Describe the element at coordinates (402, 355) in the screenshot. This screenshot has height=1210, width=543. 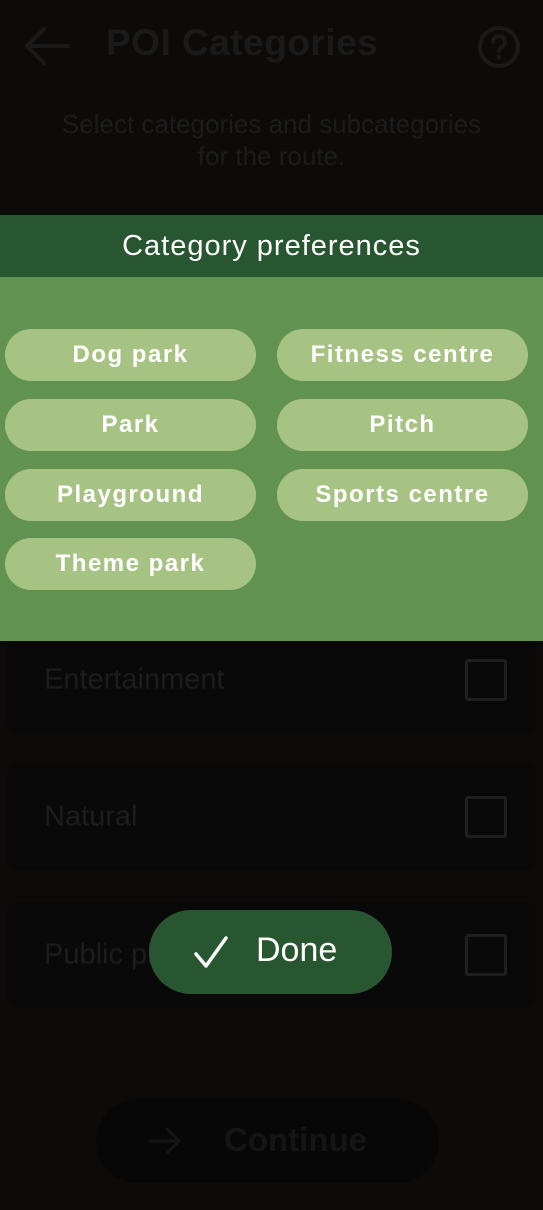
I see `chip-fitness-centre: Fitness centre` at that location.